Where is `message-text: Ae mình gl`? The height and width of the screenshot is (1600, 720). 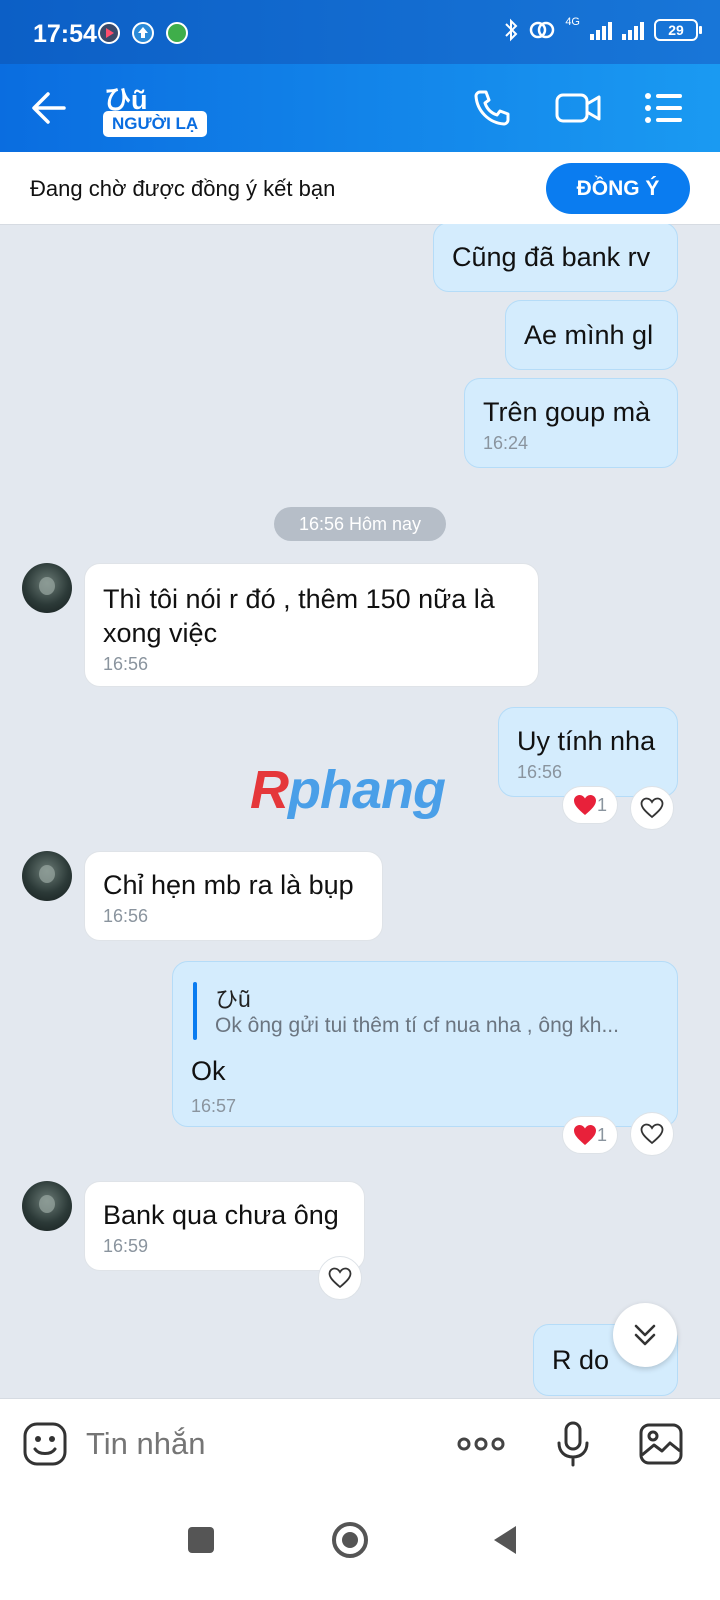
message-text: Ae mình gl is located at coordinates (589, 335).